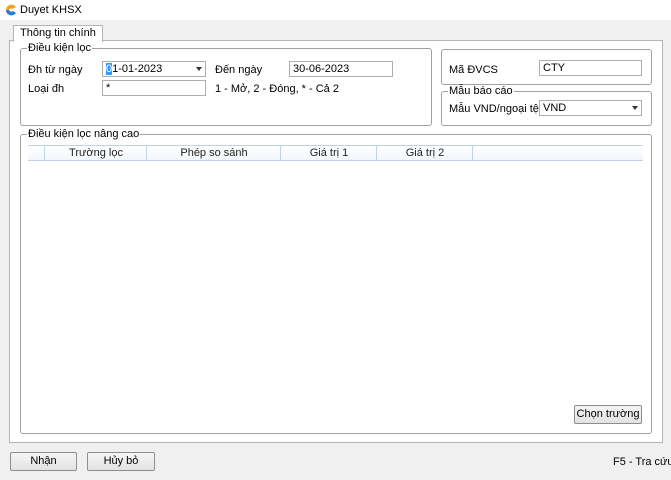 The width and height of the screenshot is (671, 480). Describe the element at coordinates (558, 153) in the screenshot. I see `grid-column-filler` at that location.